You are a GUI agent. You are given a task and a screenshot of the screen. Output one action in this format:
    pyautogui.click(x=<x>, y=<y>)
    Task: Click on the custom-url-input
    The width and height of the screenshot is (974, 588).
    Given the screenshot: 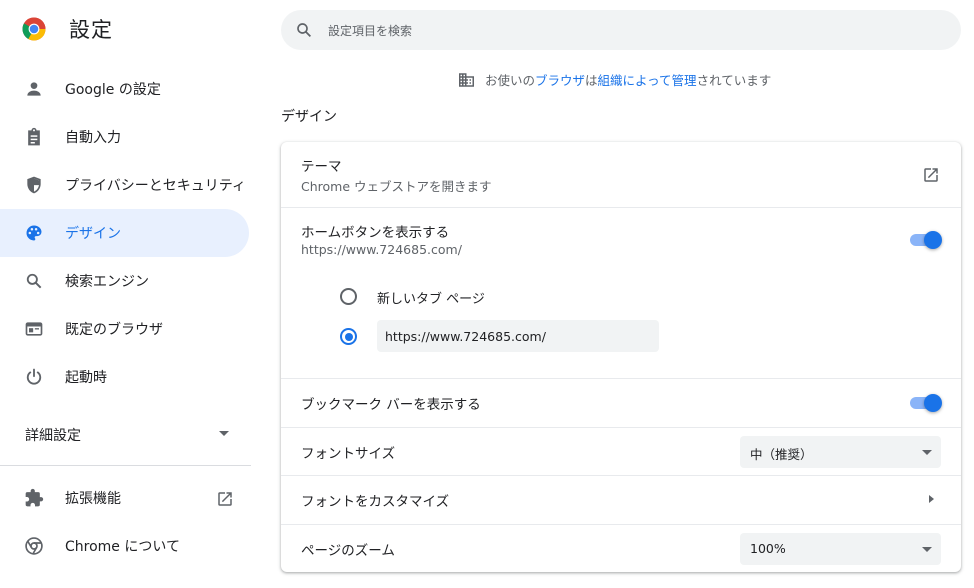 What is the action you would take?
    pyautogui.click(x=518, y=336)
    